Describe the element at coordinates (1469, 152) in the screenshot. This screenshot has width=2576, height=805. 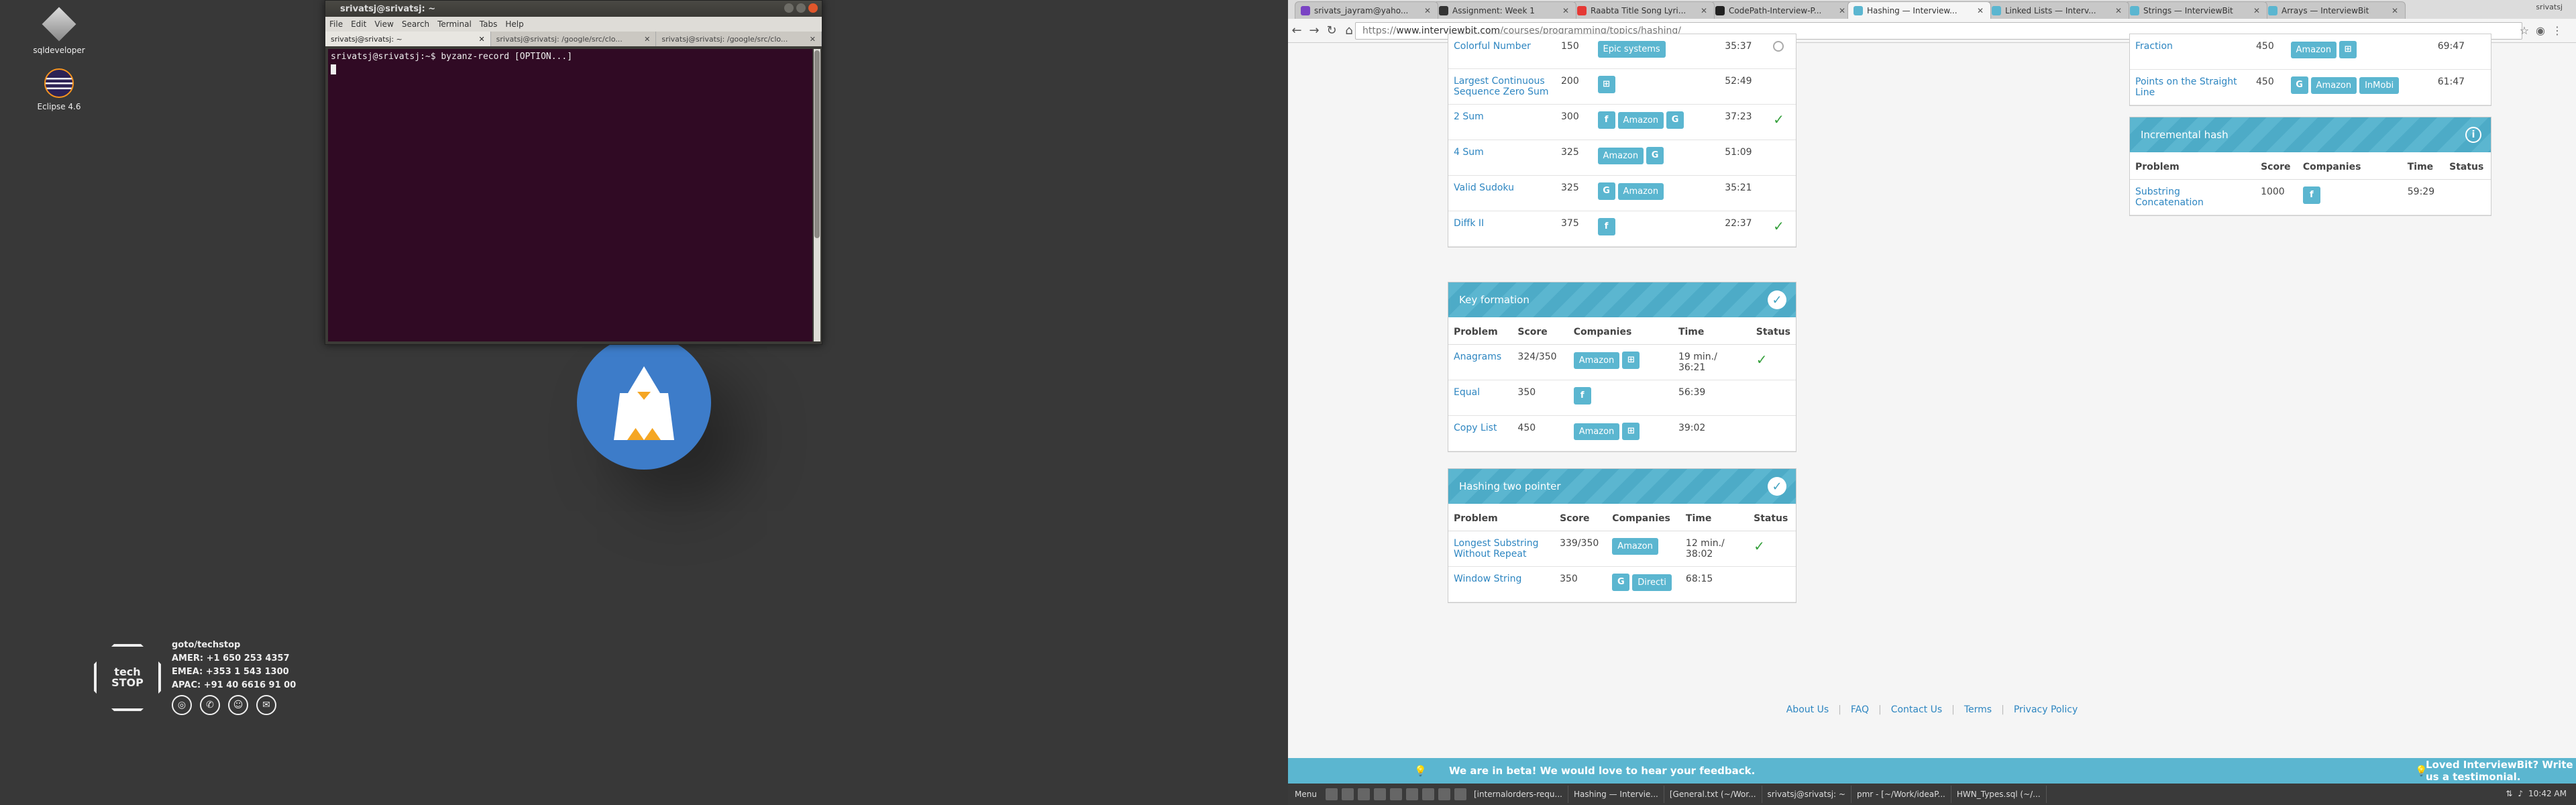
I see `problem-link: 4 Sum` at that location.